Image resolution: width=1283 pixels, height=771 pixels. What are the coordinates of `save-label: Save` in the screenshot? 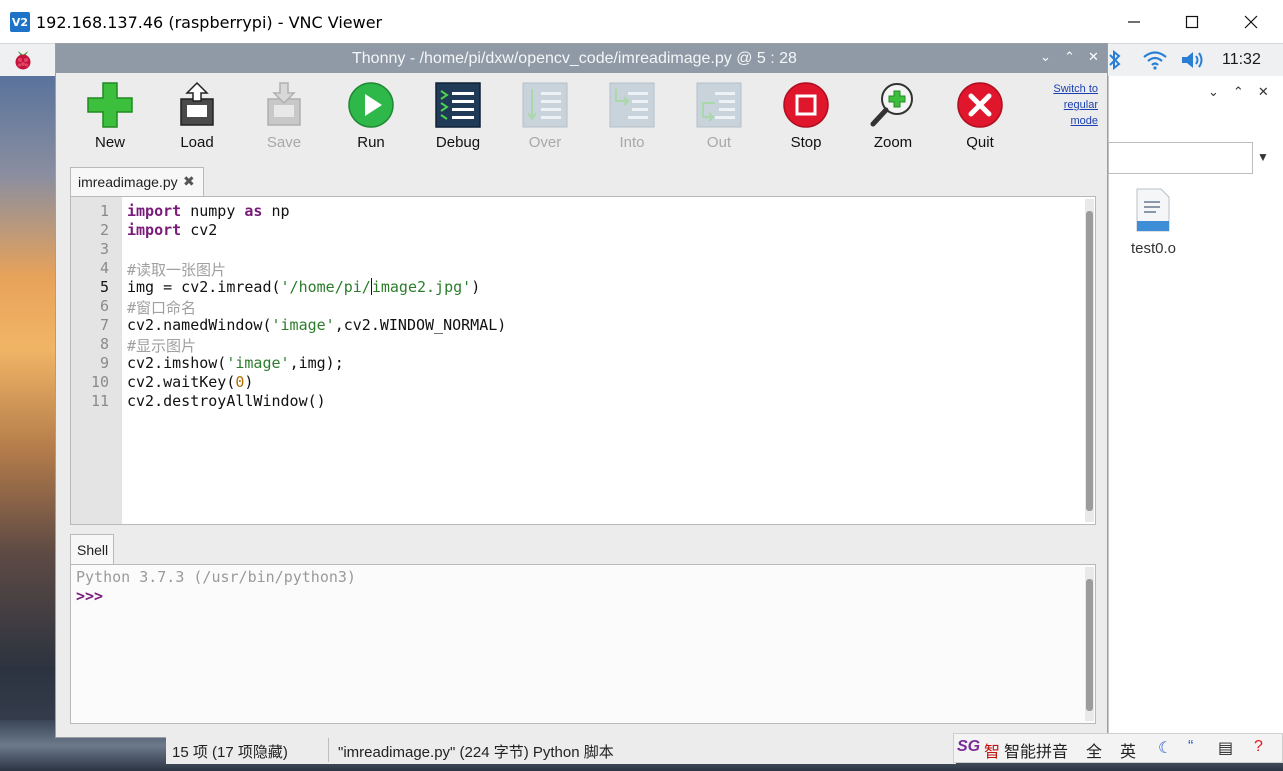 It's located at (284, 142).